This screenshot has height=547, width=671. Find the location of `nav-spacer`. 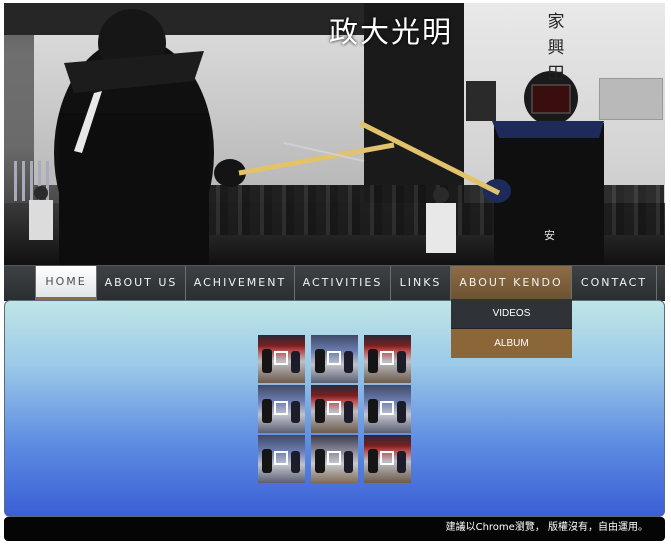

nav-spacer is located at coordinates (20, 283).